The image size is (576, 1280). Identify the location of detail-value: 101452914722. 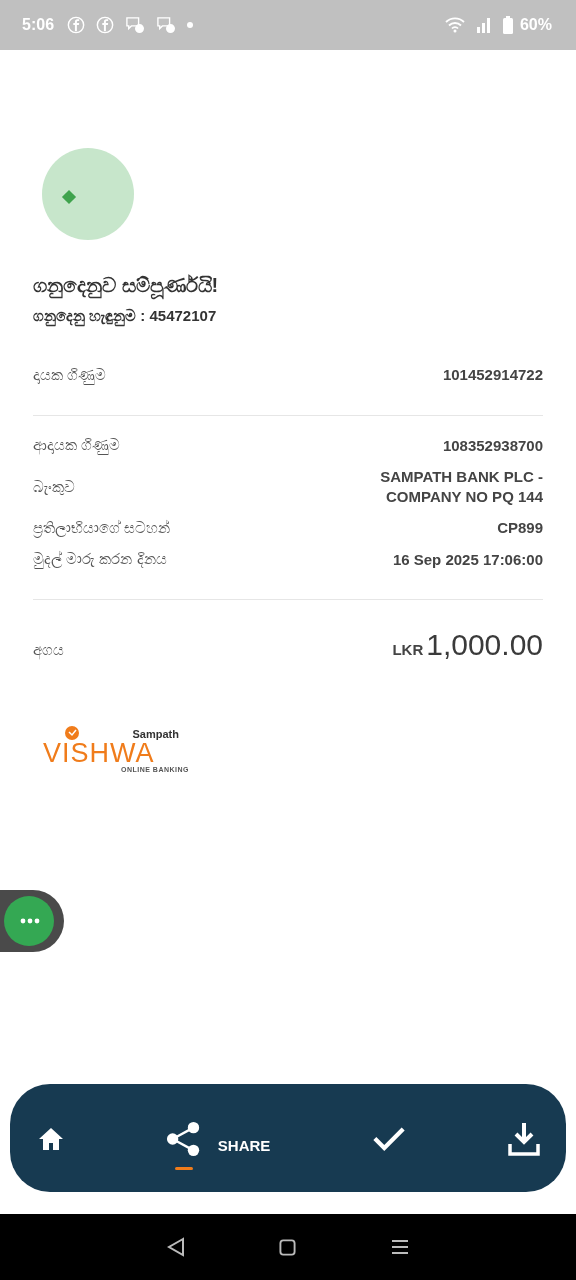
(492, 375).